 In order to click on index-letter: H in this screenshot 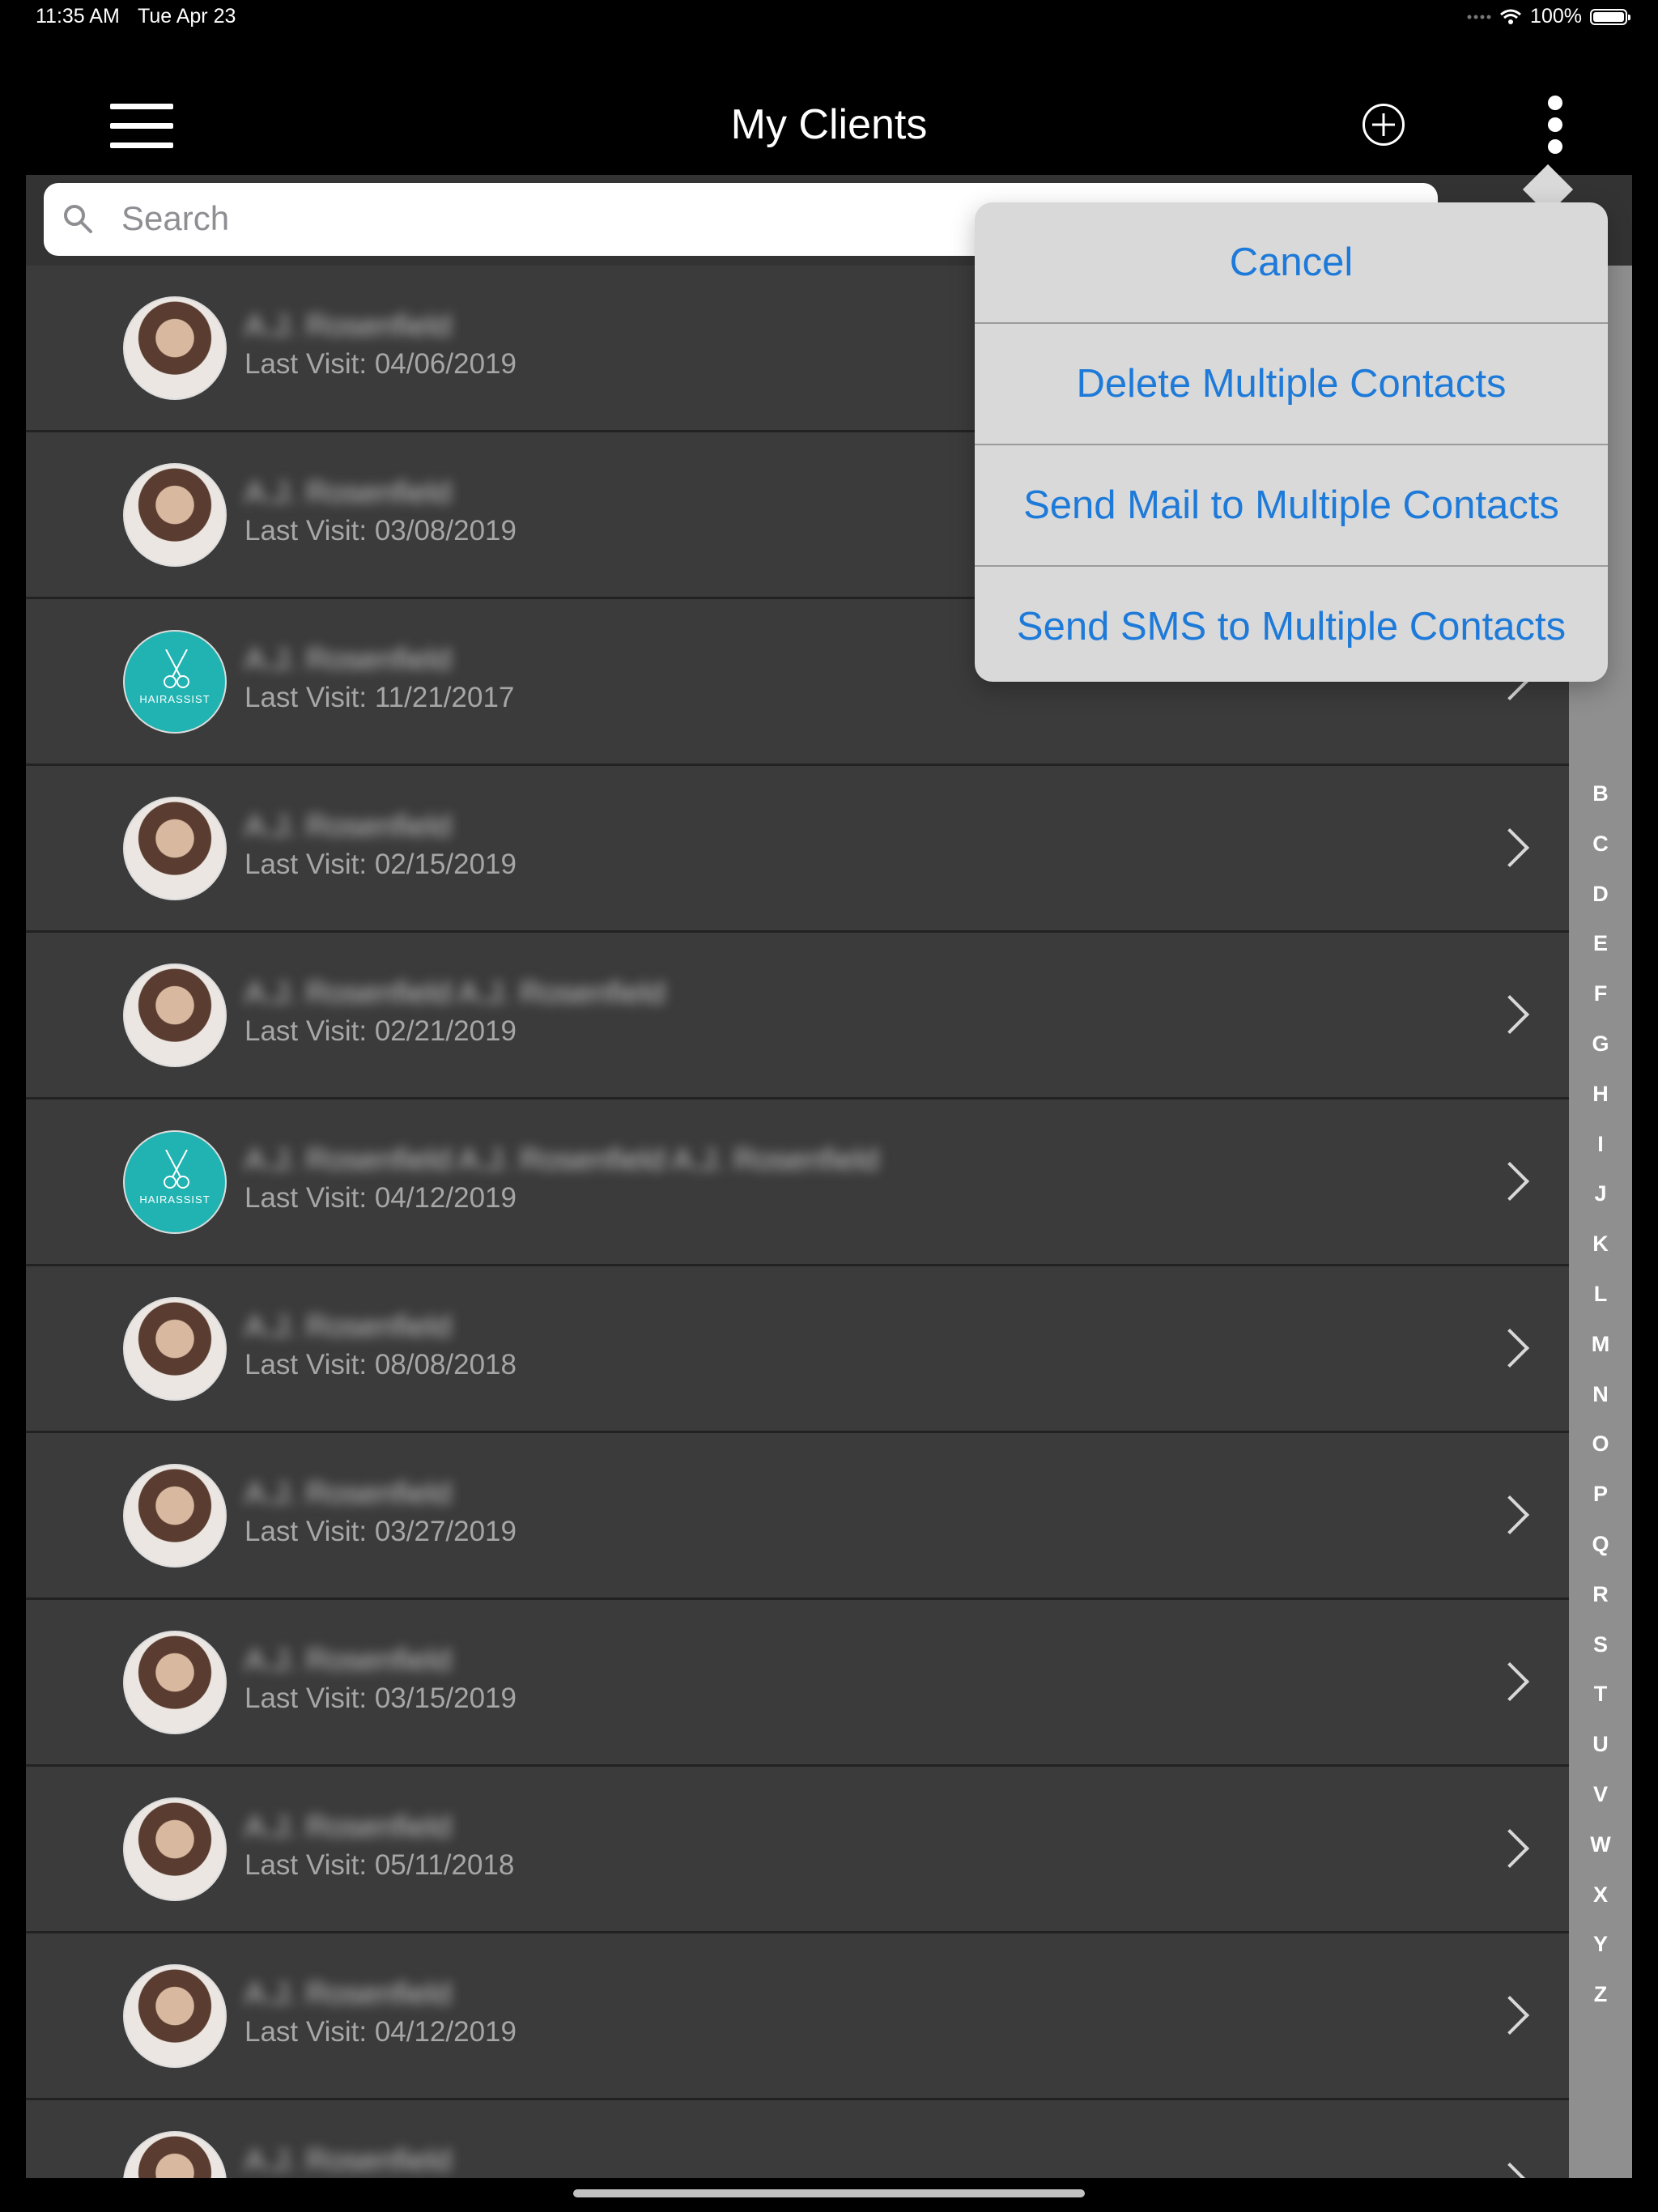, I will do `click(1600, 1095)`.